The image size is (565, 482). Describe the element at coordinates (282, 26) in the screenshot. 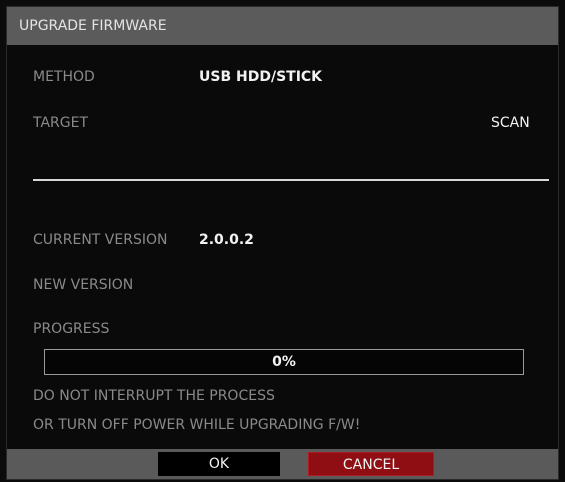

I see `dialog-title: UPGRADE FIRMWARE` at that location.